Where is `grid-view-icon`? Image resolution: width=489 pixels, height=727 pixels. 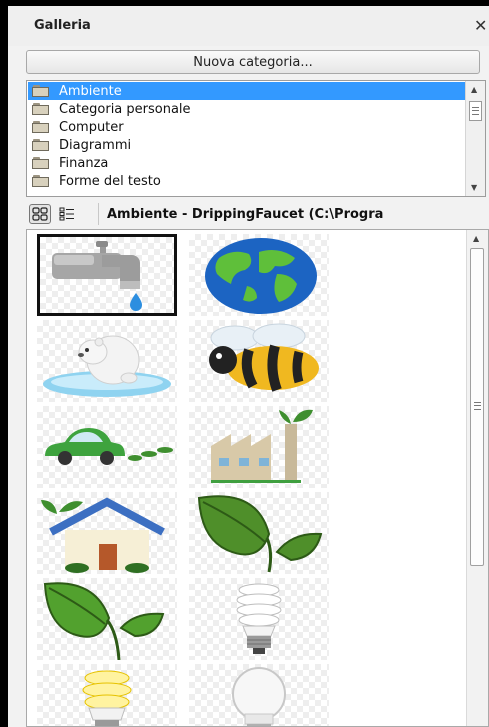
grid-view-icon is located at coordinates (40, 214).